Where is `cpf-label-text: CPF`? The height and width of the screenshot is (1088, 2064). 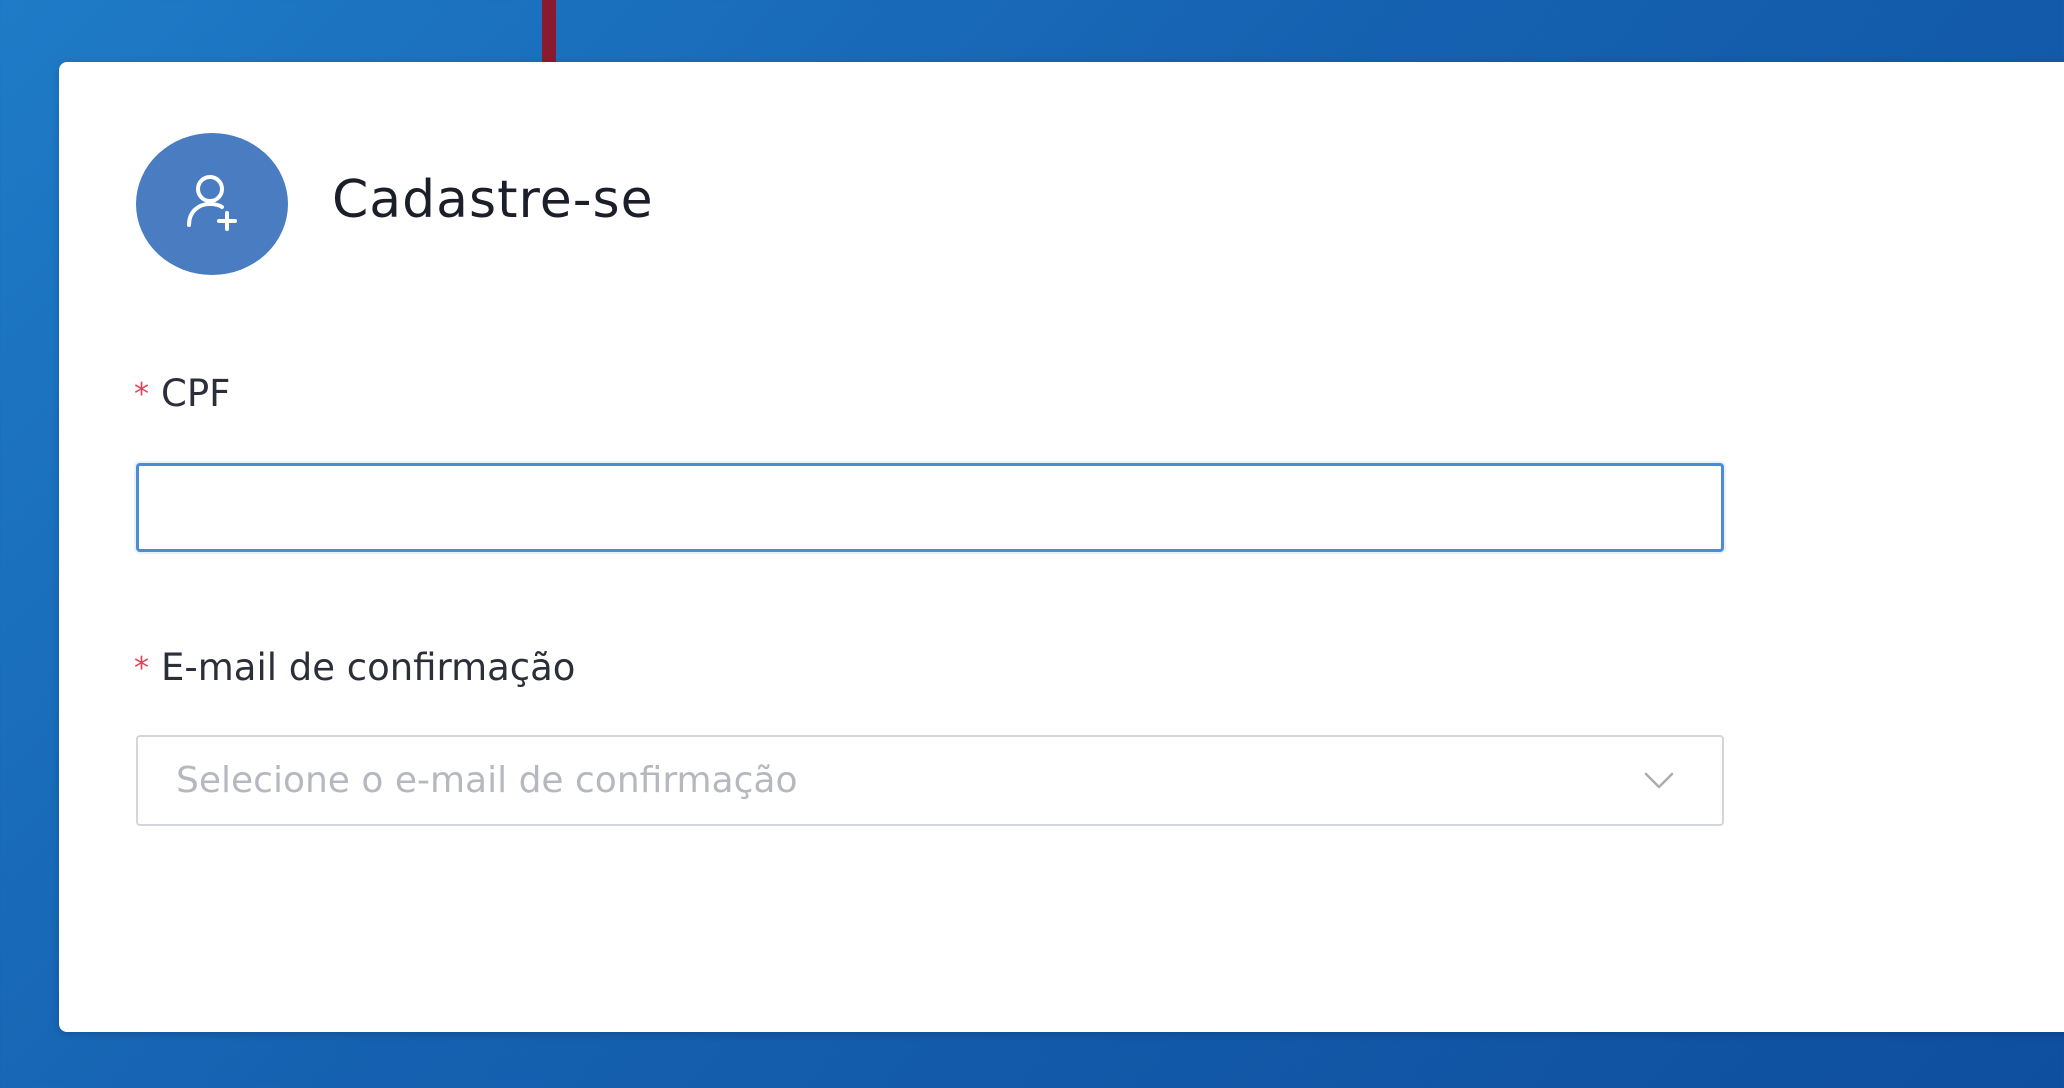 cpf-label-text: CPF is located at coordinates (196, 393).